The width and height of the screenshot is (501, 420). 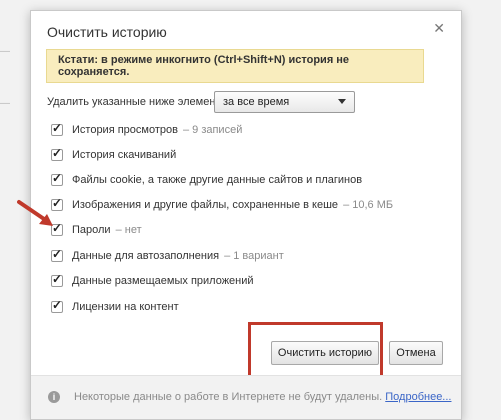 What do you see at coordinates (416, 353) in the screenshot?
I see `cancel-button: Отмена` at bounding box center [416, 353].